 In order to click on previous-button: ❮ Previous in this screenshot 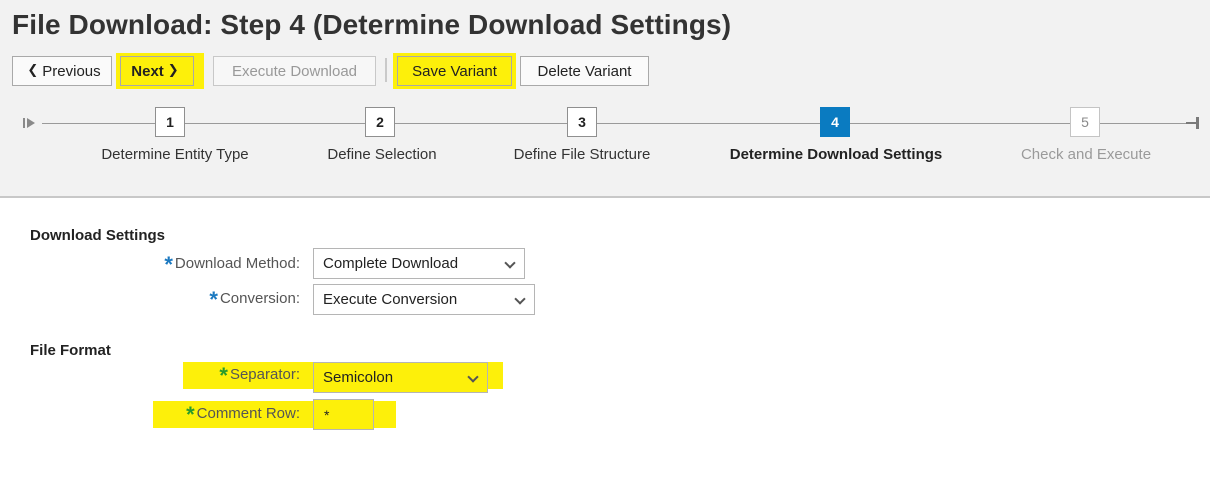, I will do `click(62, 71)`.